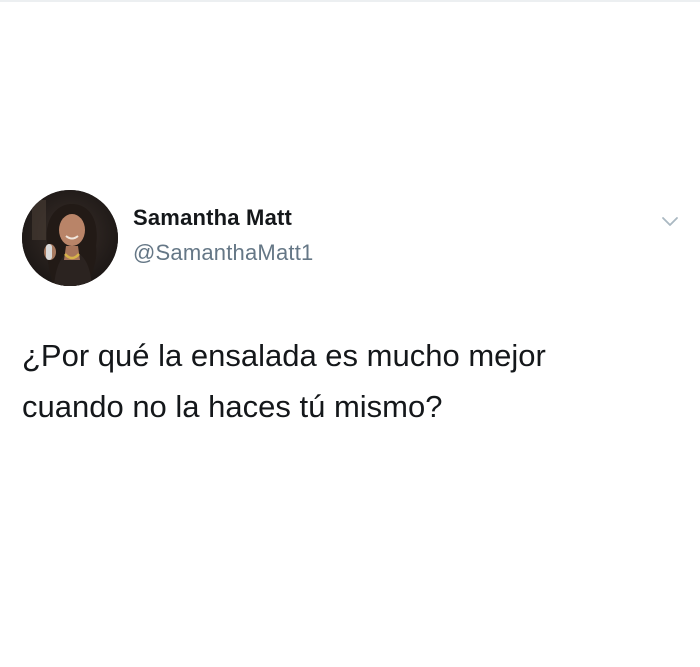 The image size is (700, 667). I want to click on author-name: Samantha Matt, so click(212, 218).